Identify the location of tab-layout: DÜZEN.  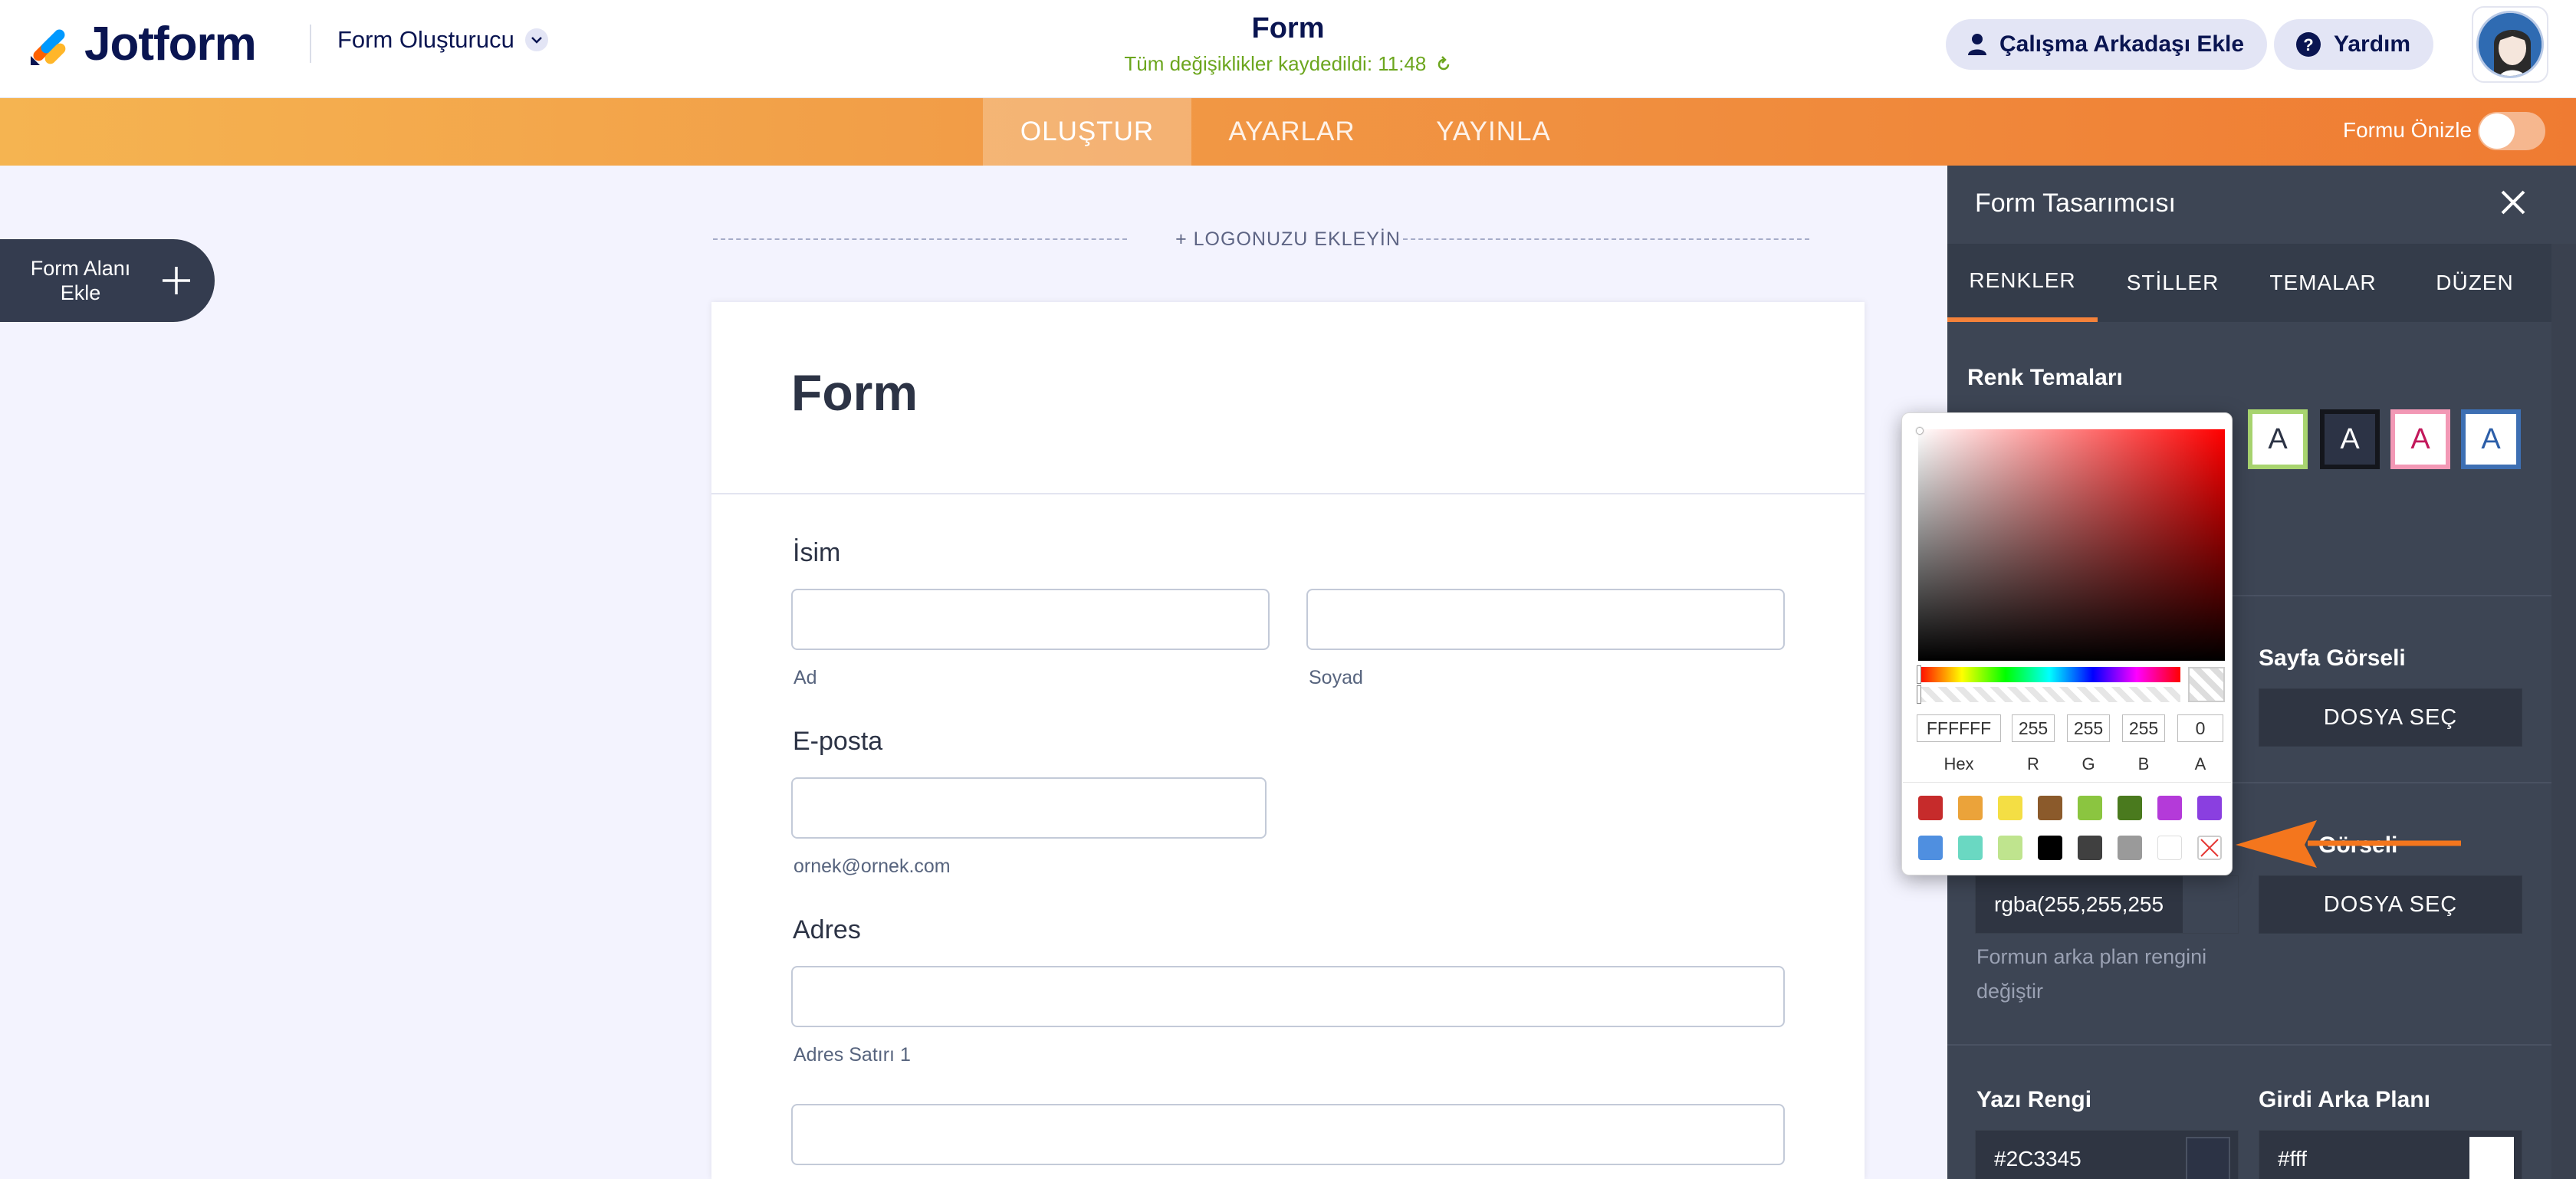
(2475, 283).